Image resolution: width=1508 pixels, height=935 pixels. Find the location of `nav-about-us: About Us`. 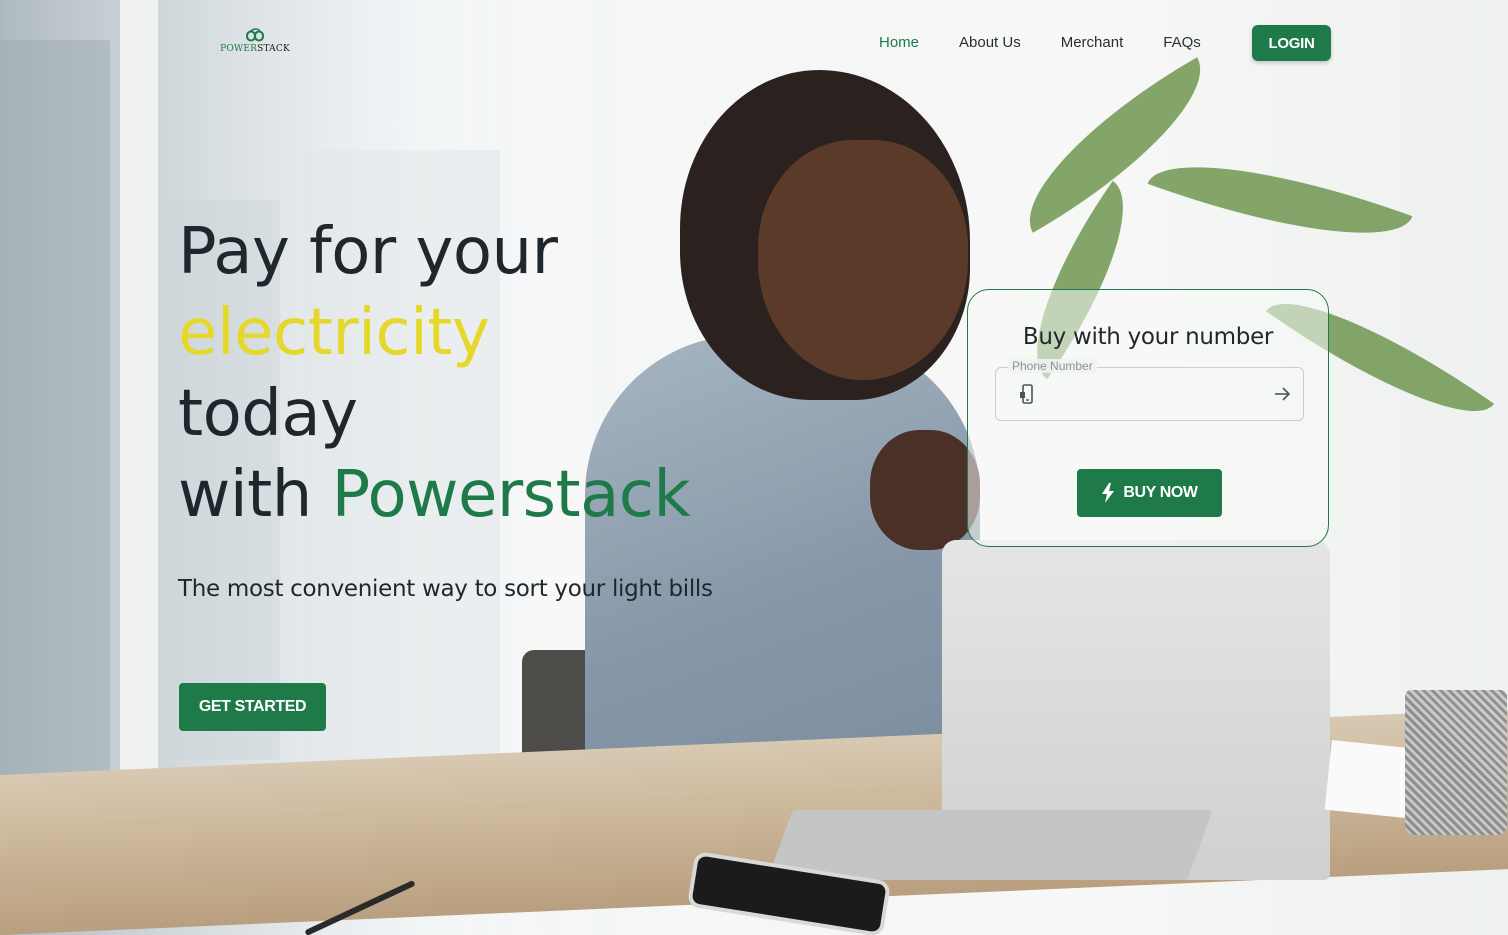

nav-about-us: About Us is located at coordinates (990, 43).